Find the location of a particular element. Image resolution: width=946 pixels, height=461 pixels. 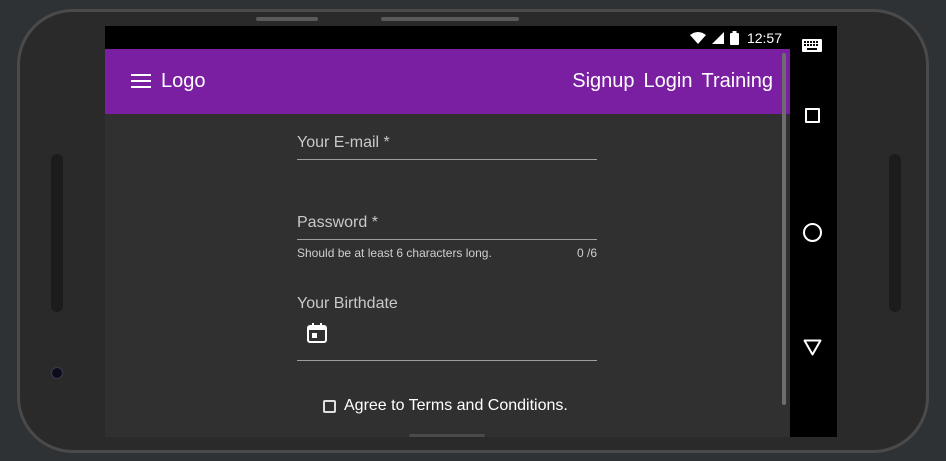

signal-icon is located at coordinates (717, 37).